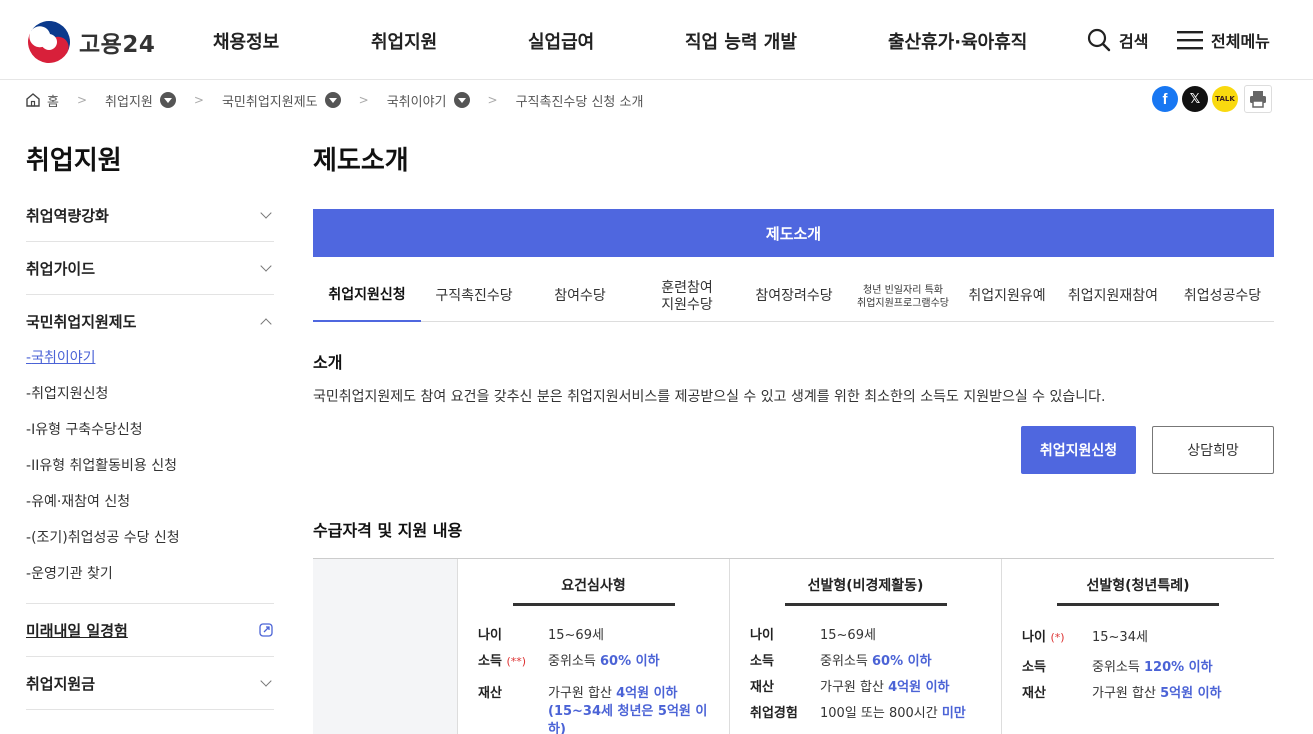 The width and height of the screenshot is (1313, 734). What do you see at coordinates (101, 465) in the screenshot?
I see `sidebar-subitem-type2: -II유형 취업활동비용 신청` at bounding box center [101, 465].